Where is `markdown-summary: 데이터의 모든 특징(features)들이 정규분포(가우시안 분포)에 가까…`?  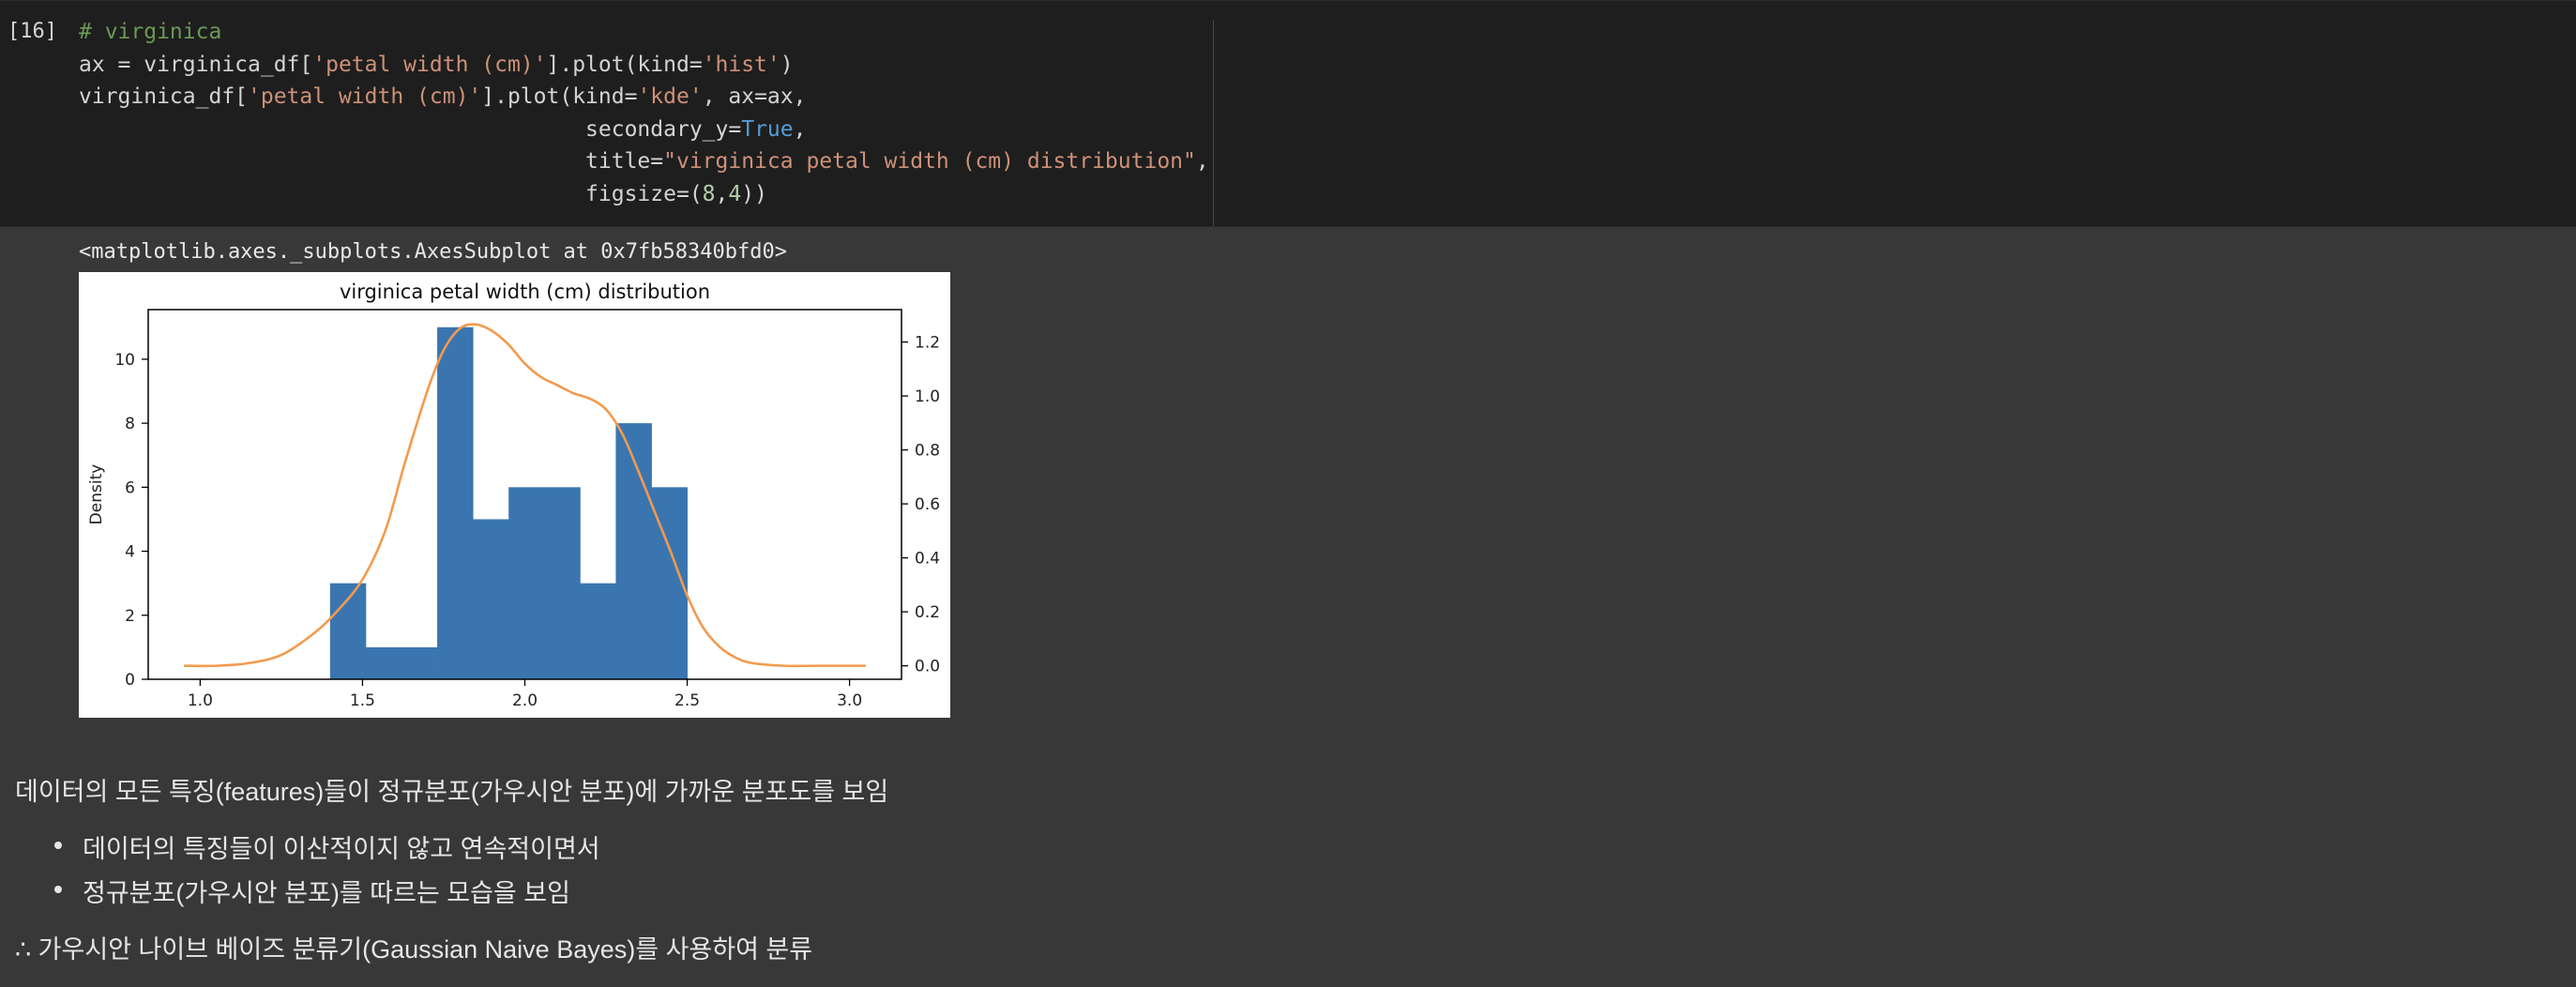 markdown-summary: 데이터의 모든 특징(features)들이 정규분포(가우시안 분포)에 가까… is located at coordinates (452, 792).